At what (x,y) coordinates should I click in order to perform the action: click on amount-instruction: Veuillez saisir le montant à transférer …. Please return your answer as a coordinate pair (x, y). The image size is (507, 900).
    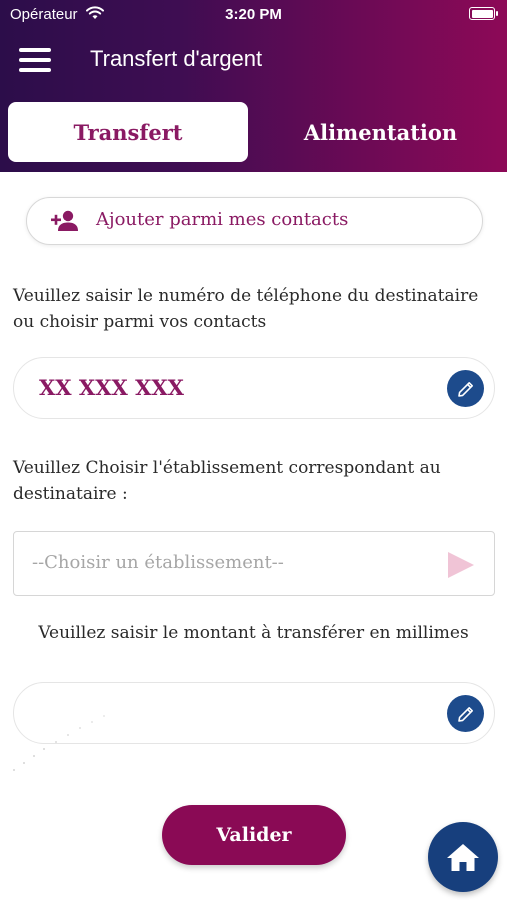
    Looking at the image, I should click on (253, 633).